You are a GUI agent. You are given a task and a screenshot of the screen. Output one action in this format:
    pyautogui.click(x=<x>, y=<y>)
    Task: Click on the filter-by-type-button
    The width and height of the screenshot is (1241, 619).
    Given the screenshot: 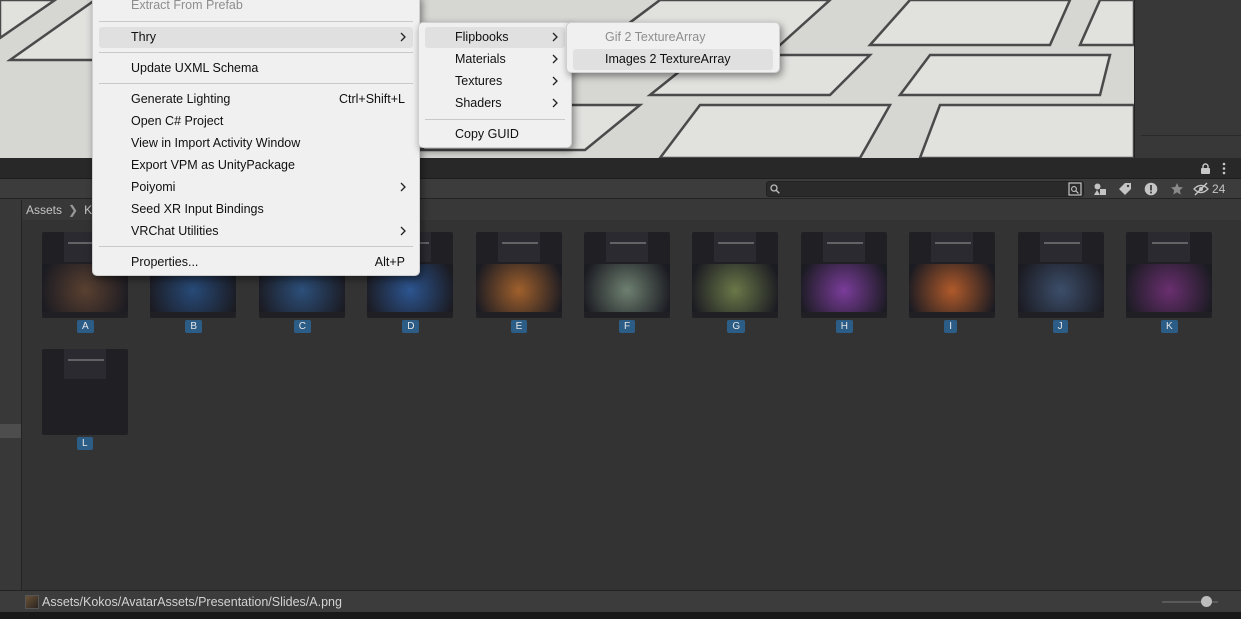 What is the action you would take?
    pyautogui.click(x=1100, y=189)
    